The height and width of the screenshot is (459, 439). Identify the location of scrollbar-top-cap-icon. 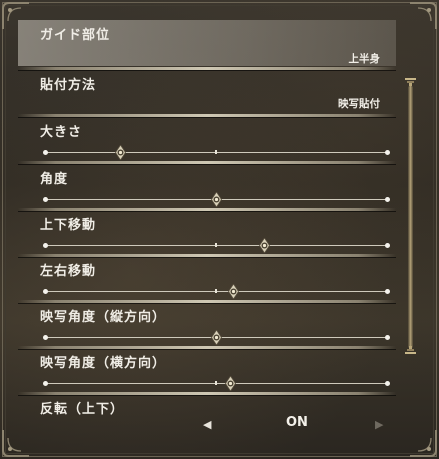
(410, 81).